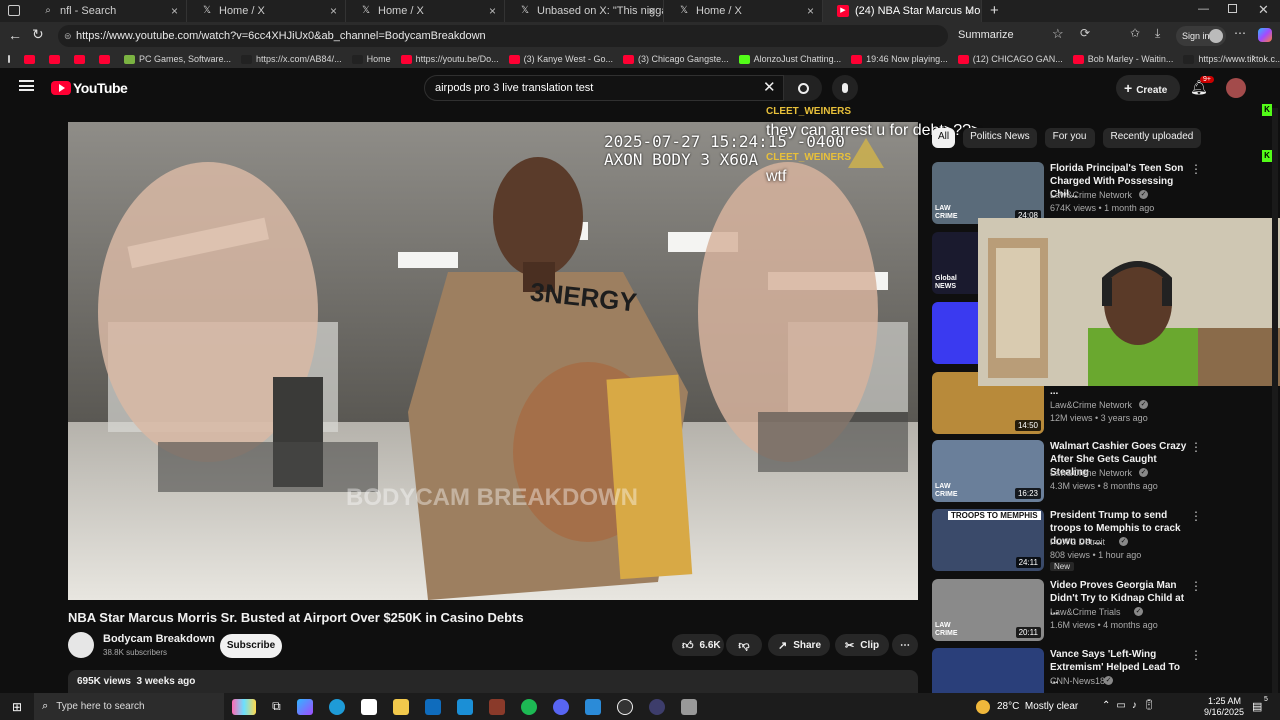  I want to click on file-explorer-icon, so click(400, 706).